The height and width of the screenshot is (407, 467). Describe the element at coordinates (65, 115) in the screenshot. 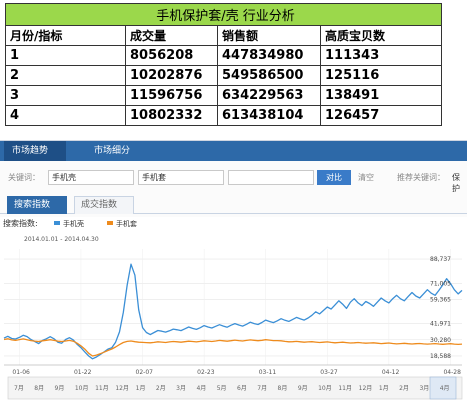

I see `cell-month: 4` at that location.